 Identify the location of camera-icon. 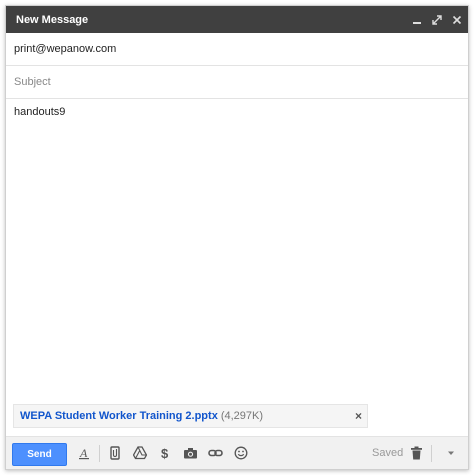
(190, 453).